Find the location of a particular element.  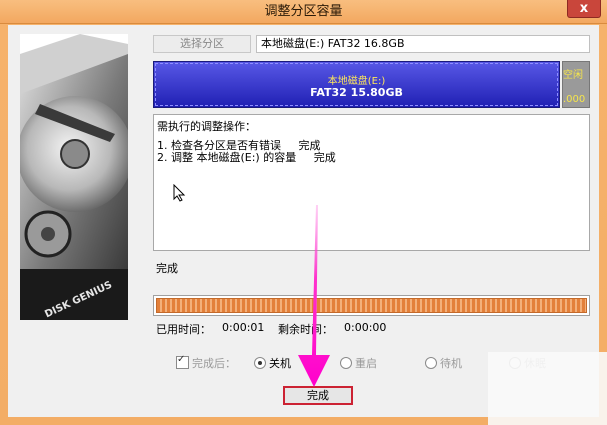

hard-disk-icon: DISK GENIUS is located at coordinates (74, 177).